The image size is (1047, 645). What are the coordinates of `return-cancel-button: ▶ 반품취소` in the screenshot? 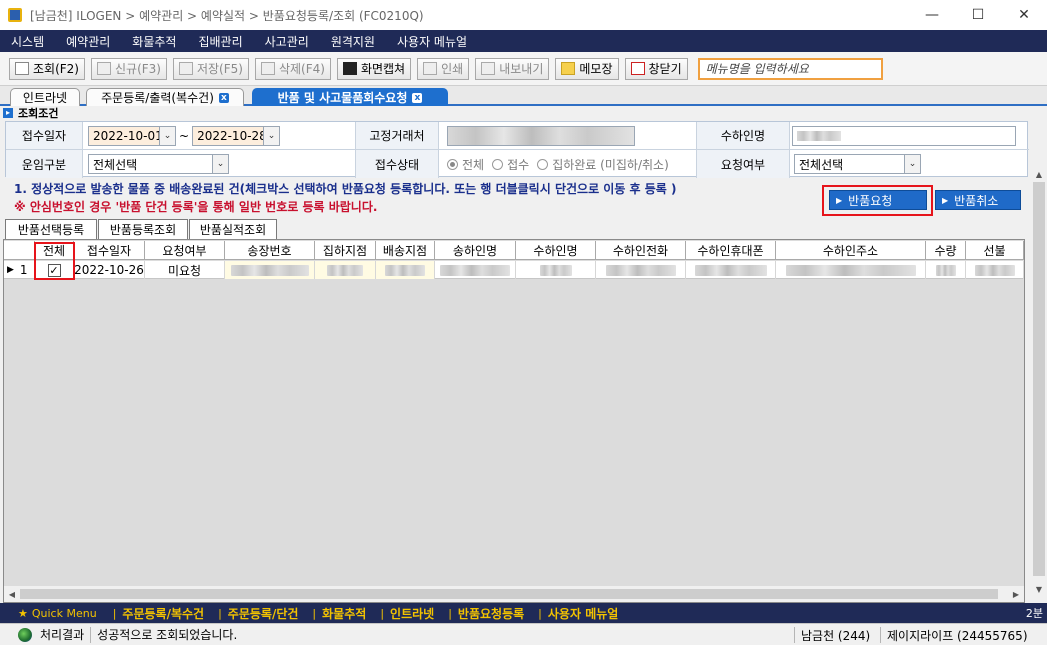 It's located at (978, 200).